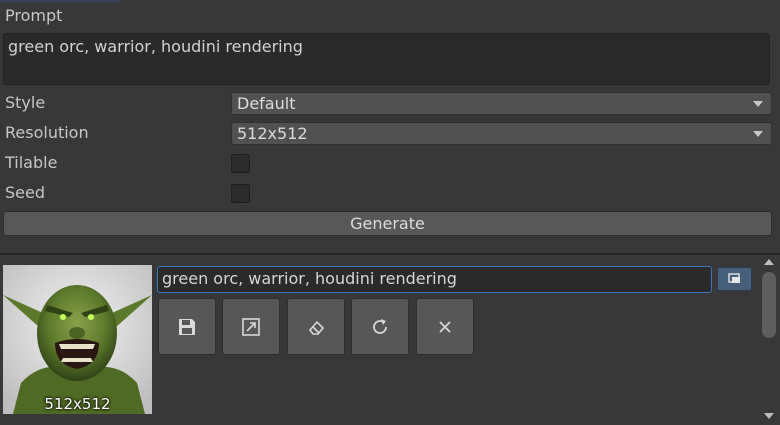 The height and width of the screenshot is (425, 780). Describe the element at coordinates (769, 262) in the screenshot. I see `scroll-up-arrow-icon` at that location.